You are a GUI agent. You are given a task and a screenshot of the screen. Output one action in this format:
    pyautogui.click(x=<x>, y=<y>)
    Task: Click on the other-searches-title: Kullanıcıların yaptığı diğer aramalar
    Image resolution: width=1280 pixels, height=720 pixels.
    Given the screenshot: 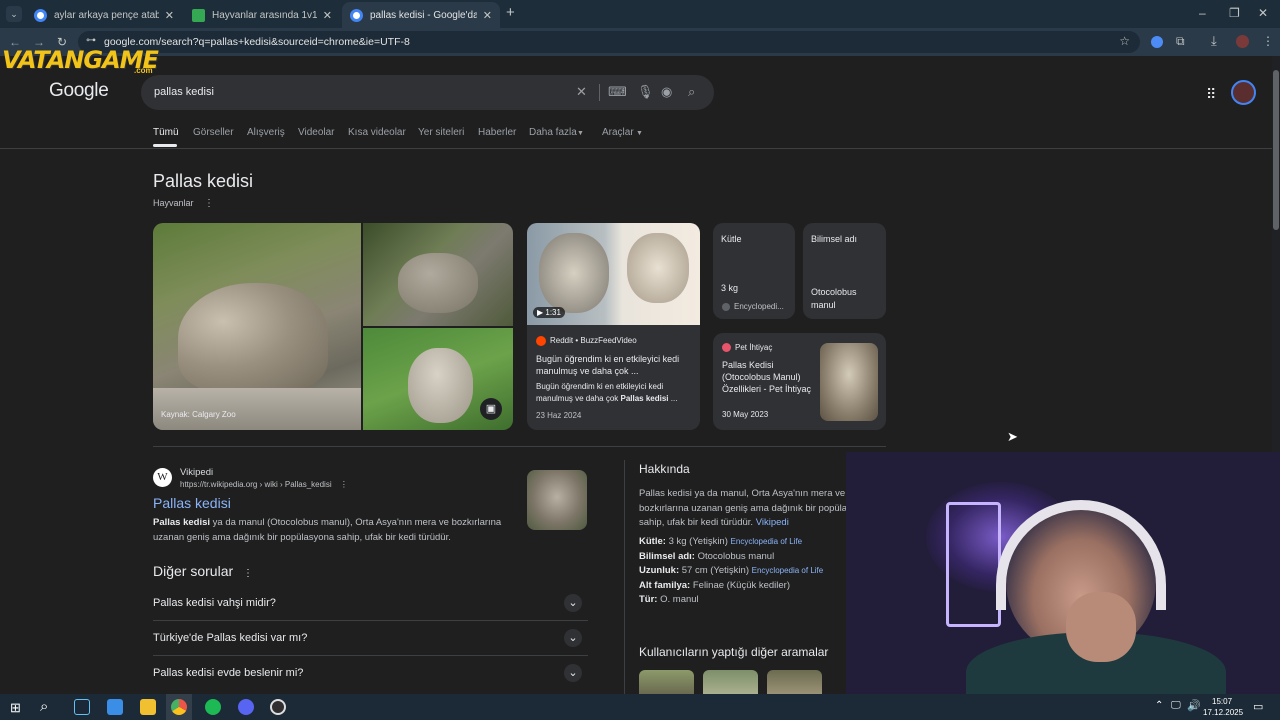 What is the action you would take?
    pyautogui.click(x=734, y=652)
    